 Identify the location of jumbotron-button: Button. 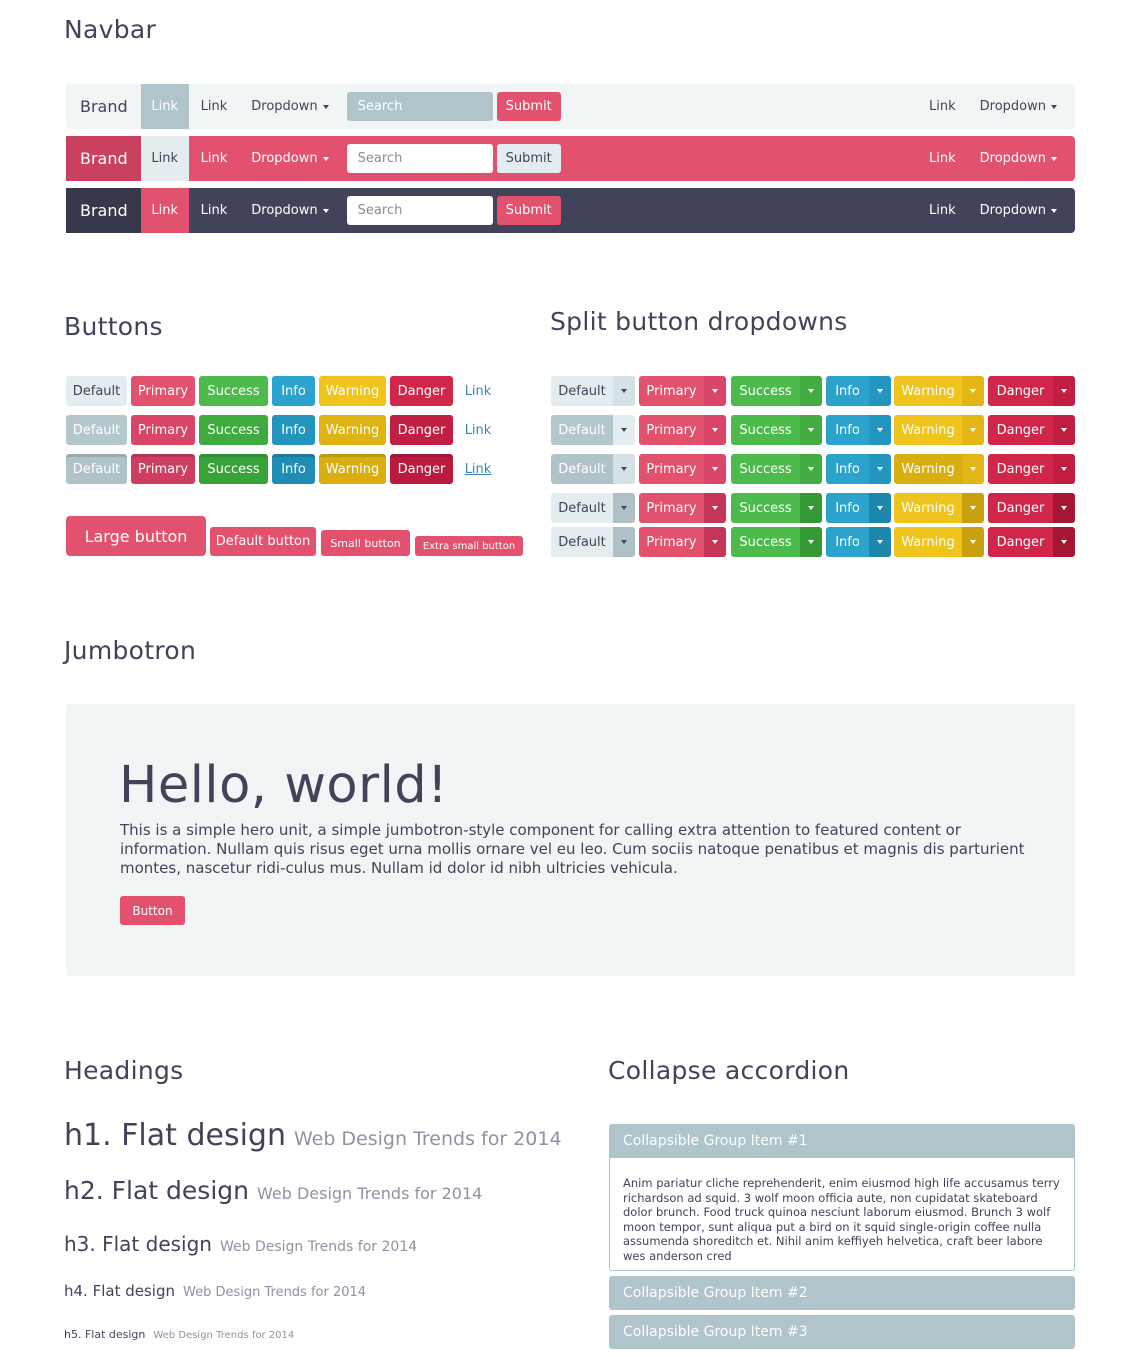
(152, 910).